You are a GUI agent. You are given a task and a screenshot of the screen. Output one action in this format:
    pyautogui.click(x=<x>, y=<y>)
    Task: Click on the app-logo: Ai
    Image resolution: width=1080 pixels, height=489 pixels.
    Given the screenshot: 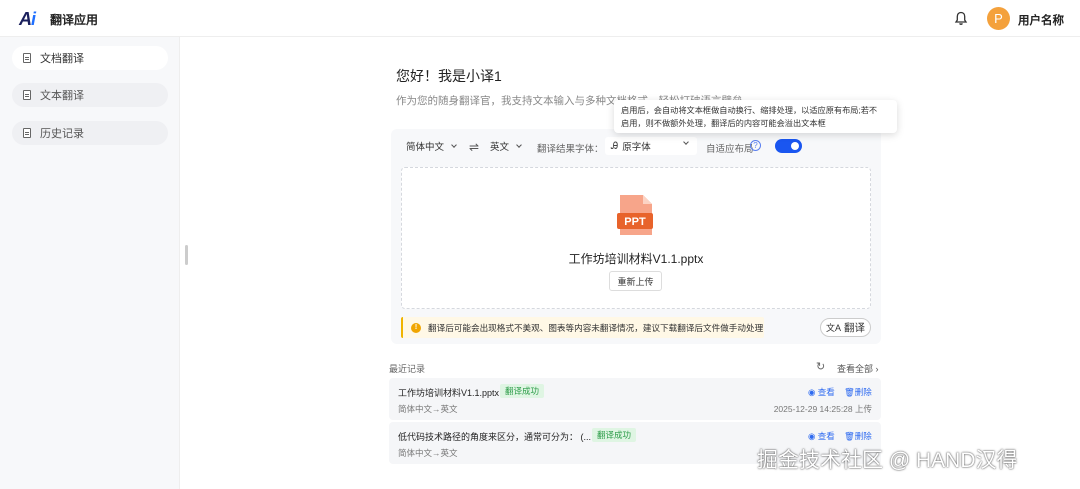 What is the action you would take?
    pyautogui.click(x=27, y=19)
    